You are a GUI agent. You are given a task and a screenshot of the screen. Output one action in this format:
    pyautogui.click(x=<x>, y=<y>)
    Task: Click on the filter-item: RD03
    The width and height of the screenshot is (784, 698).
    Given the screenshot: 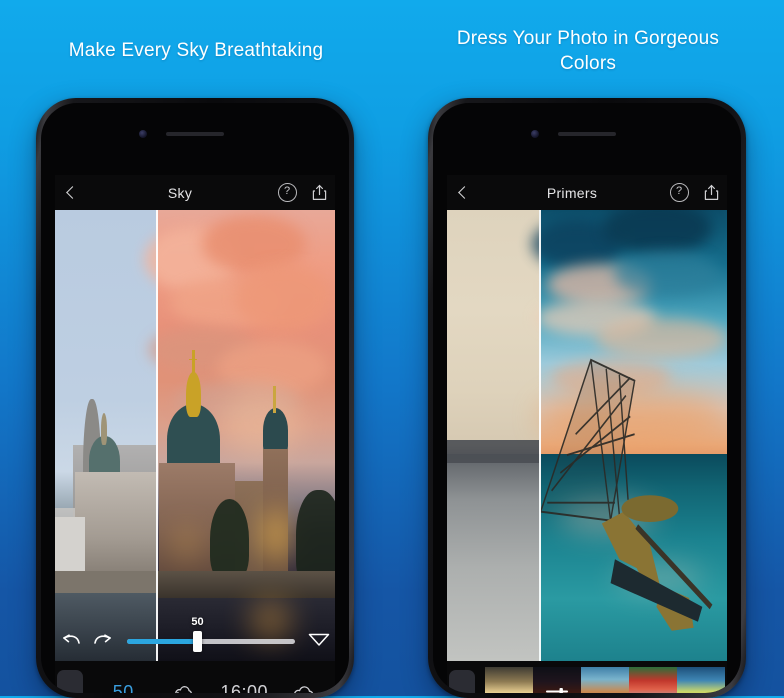 What is the action you would take?
    pyautogui.click(x=653, y=680)
    